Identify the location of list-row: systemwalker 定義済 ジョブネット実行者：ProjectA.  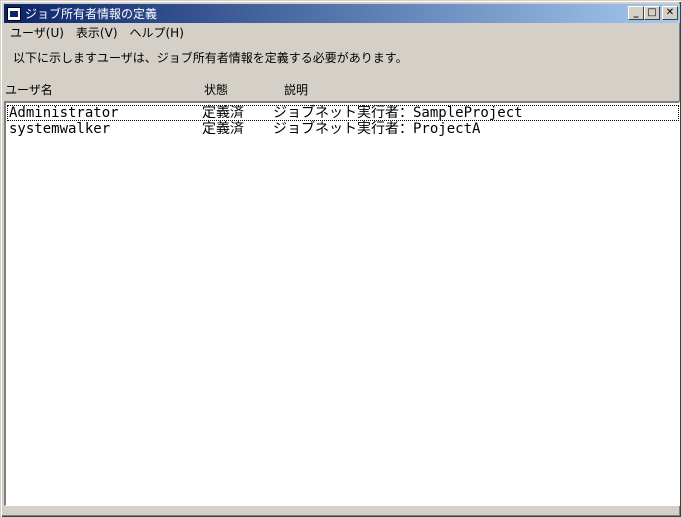
(343, 129).